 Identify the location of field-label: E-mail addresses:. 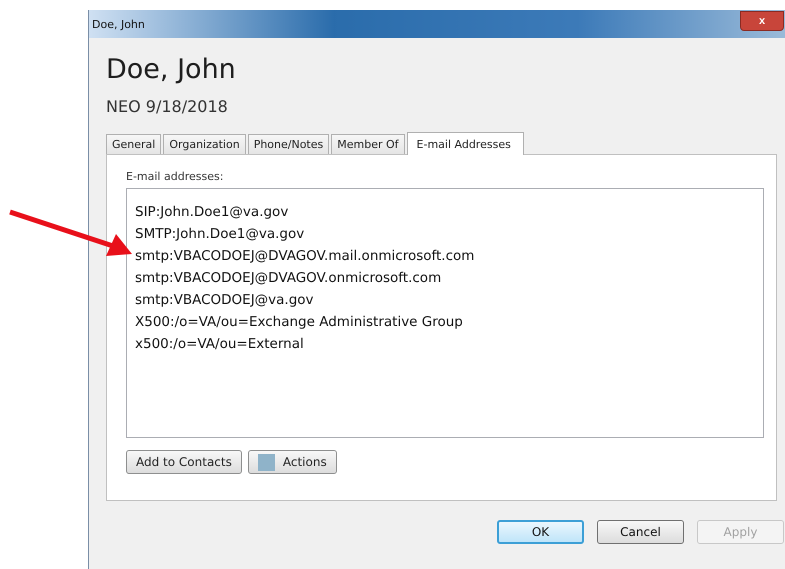
(175, 176).